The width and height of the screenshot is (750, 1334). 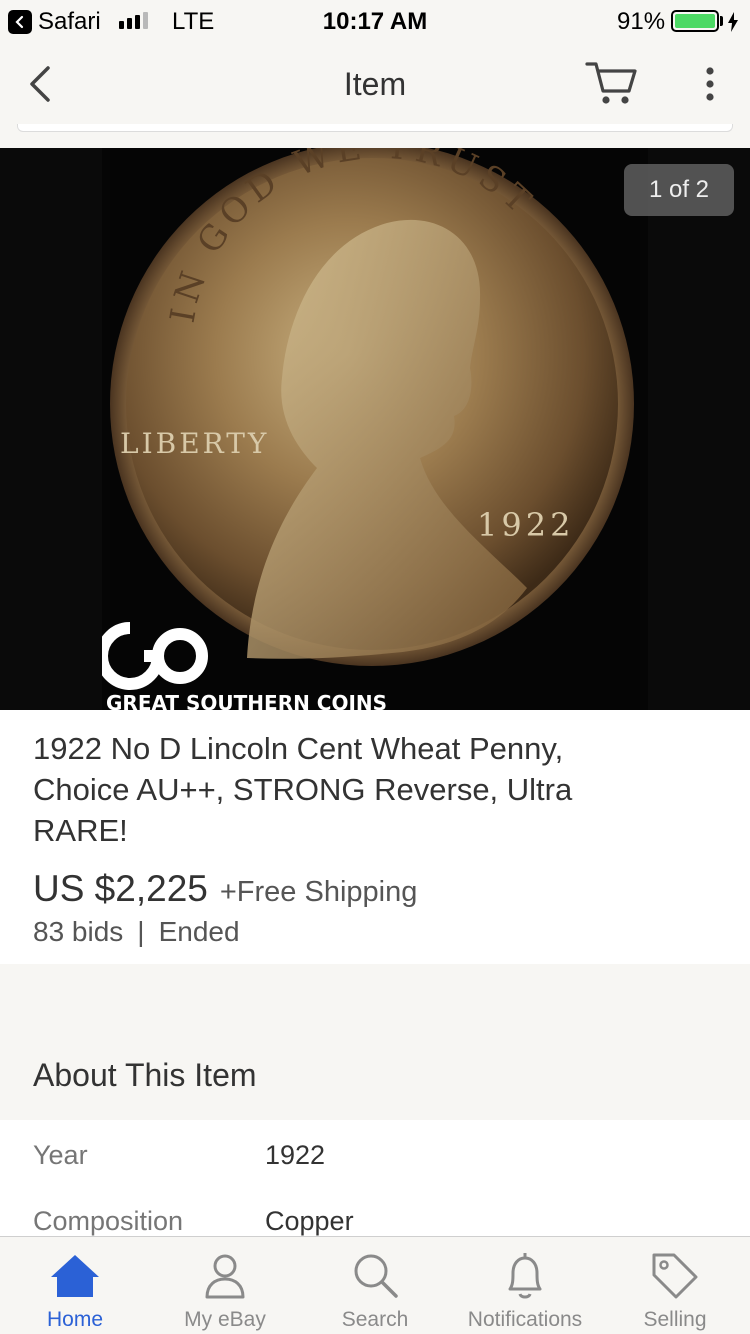 I want to click on charging-icon, so click(x=733, y=25).